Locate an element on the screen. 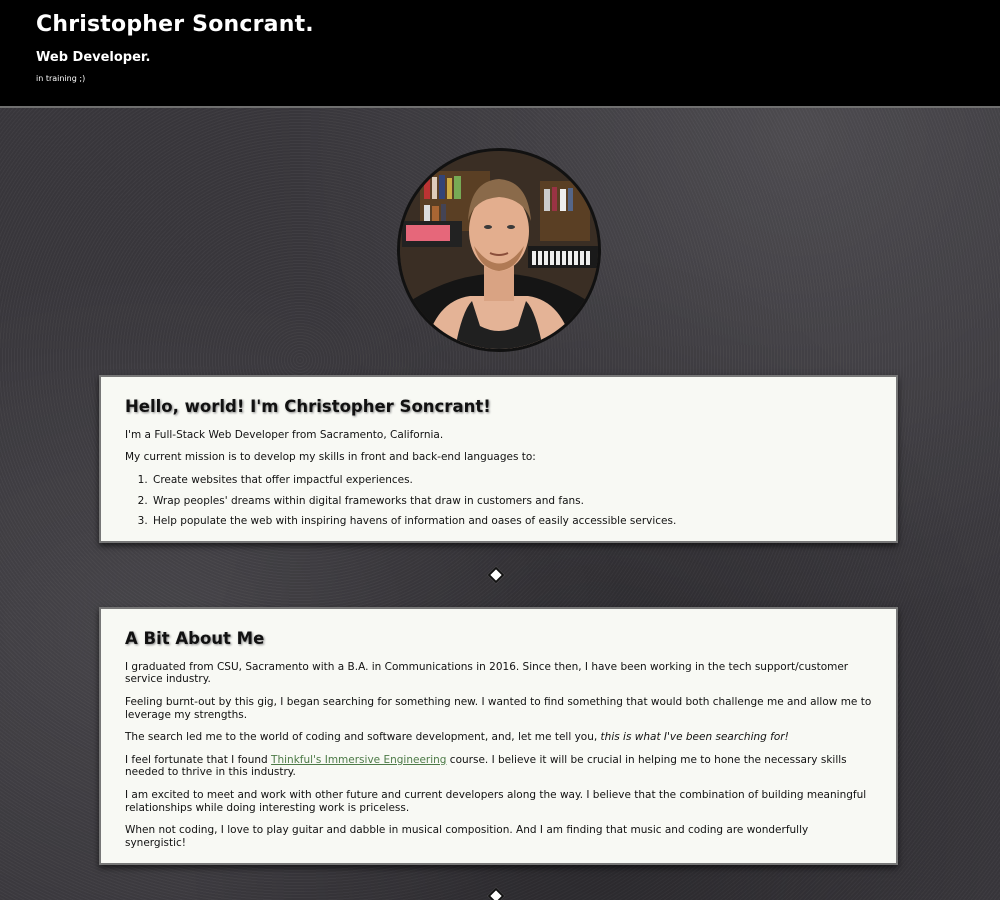 This screenshot has width=1000, height=900. about-emphasis: this is what I've been searching for! is located at coordinates (694, 737).